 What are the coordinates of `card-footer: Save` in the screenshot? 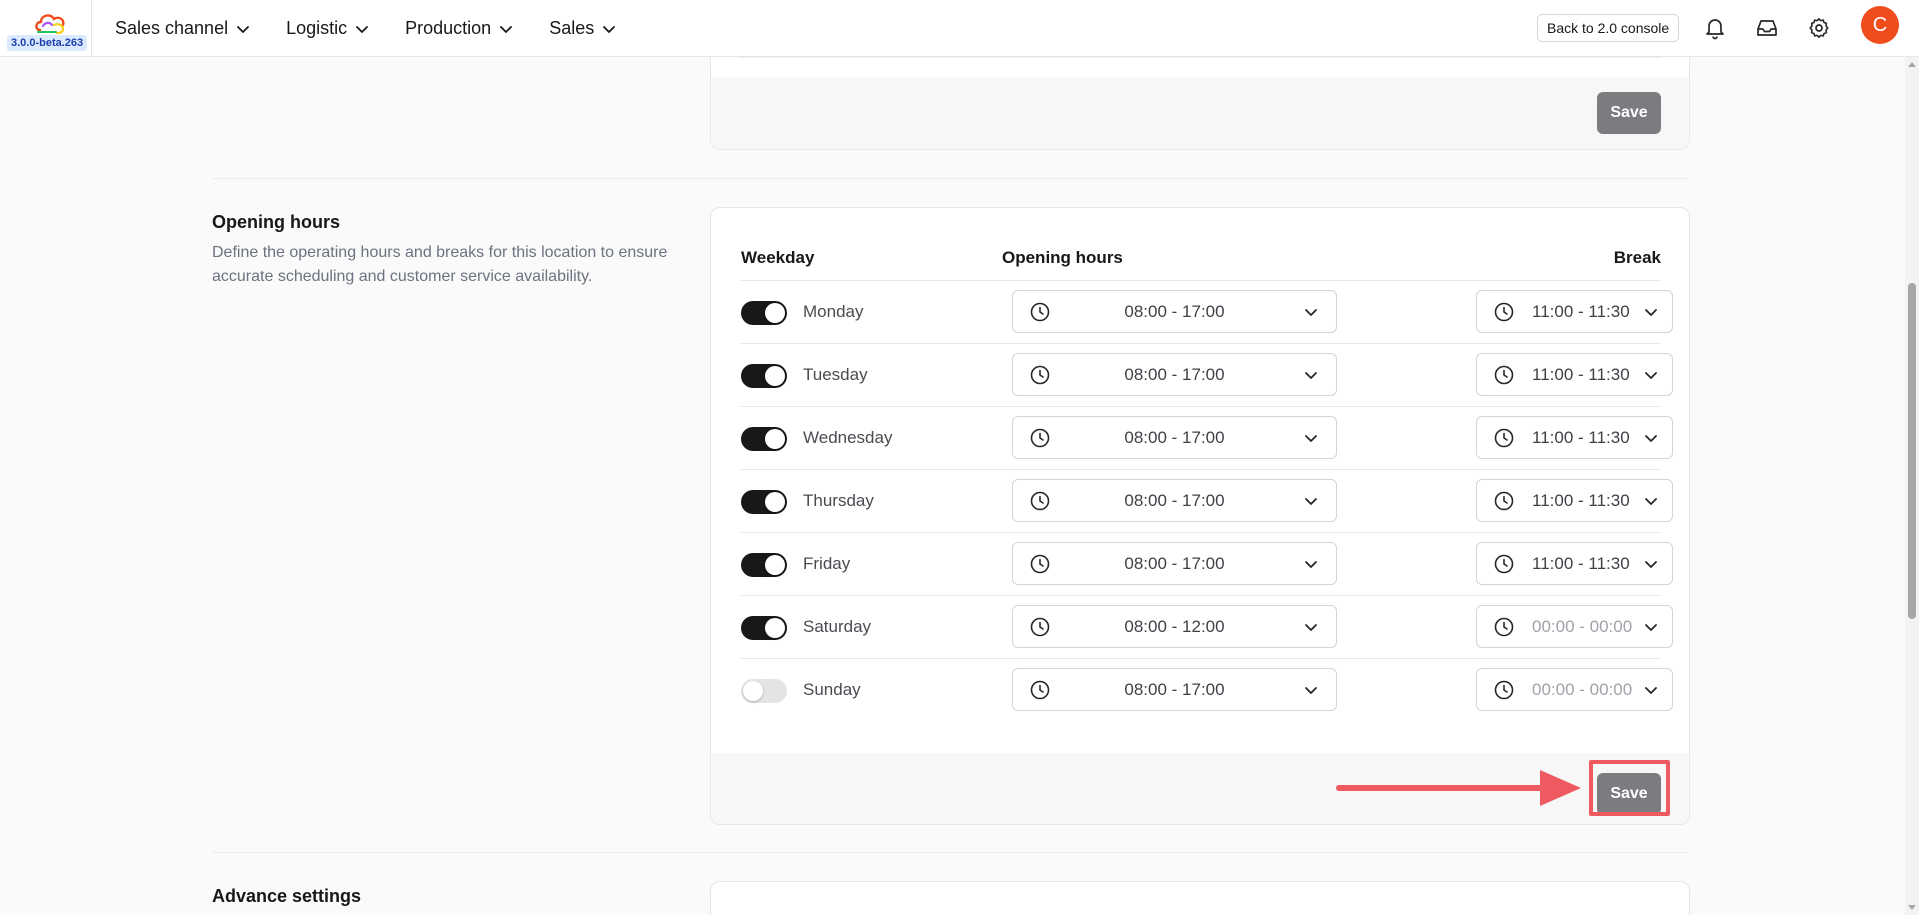 It's located at (1200, 113).